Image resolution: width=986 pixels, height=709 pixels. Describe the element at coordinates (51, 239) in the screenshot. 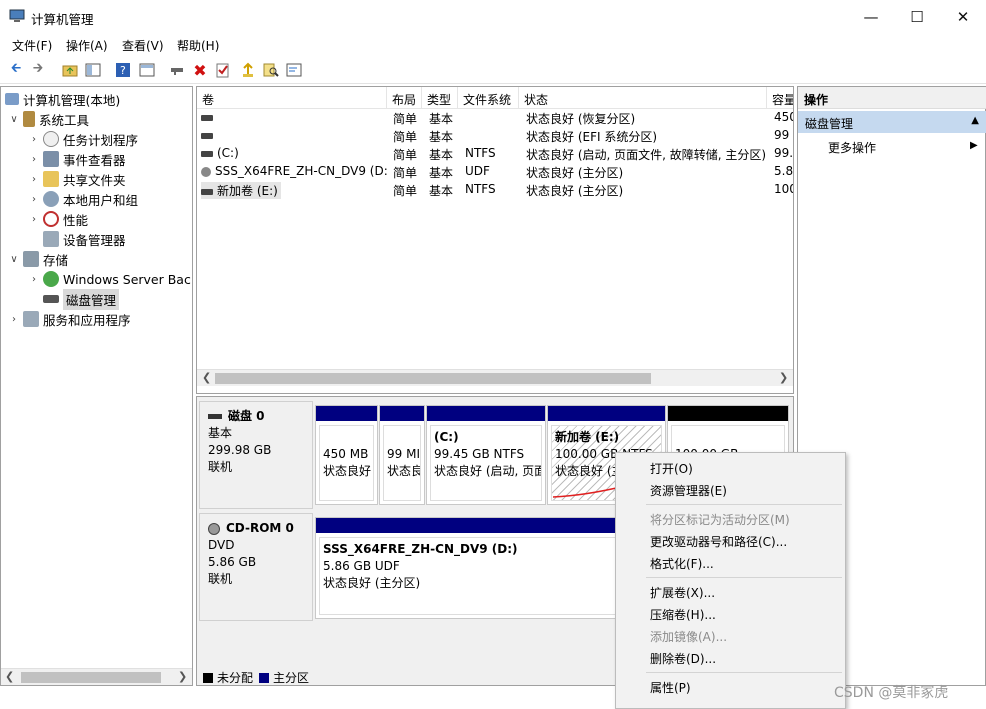

I see `device-manager-icon` at that location.